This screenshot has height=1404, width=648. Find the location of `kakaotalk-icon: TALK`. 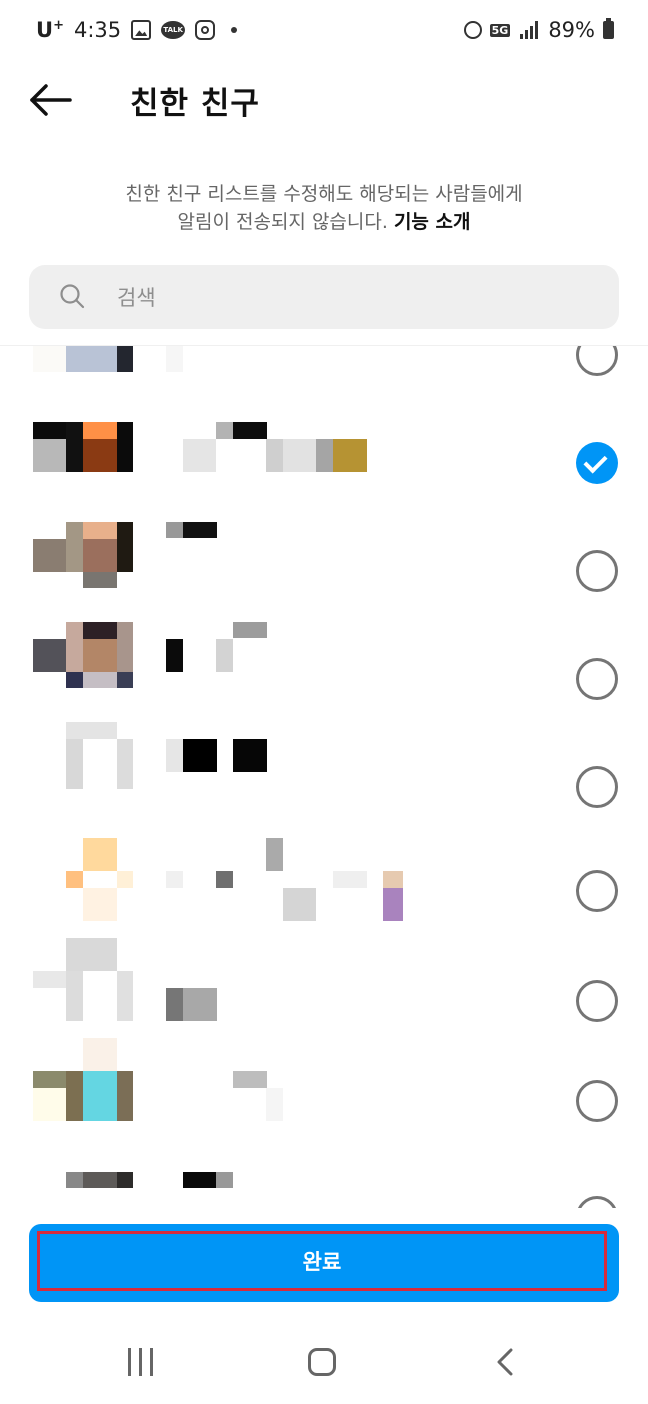

kakaotalk-icon: TALK is located at coordinates (173, 30).